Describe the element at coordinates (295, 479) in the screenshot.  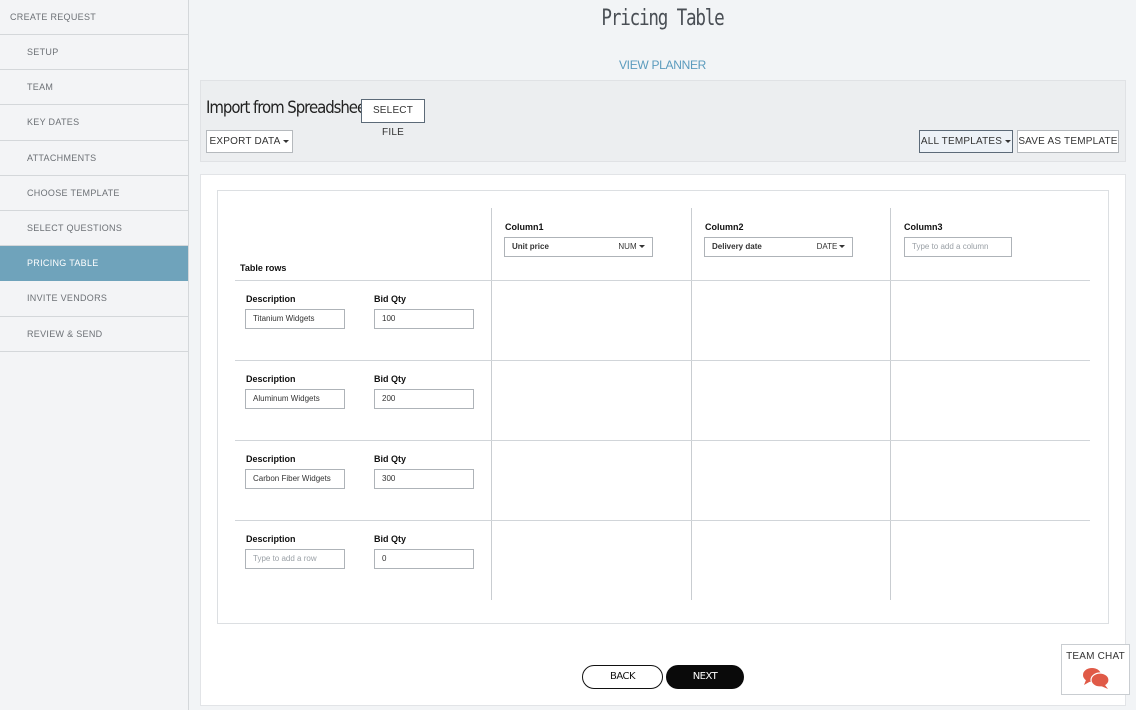
I see `description-input: Carbon Fiber Widgets` at that location.